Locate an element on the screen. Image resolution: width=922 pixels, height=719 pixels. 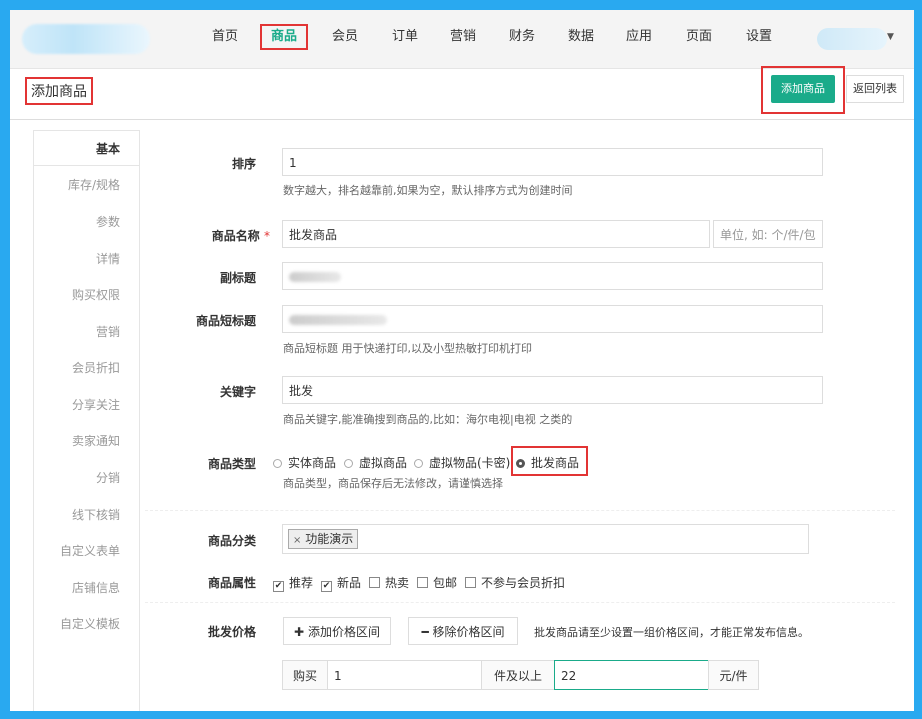
tab-share-follow: 分享关注 is located at coordinates (65, 404).